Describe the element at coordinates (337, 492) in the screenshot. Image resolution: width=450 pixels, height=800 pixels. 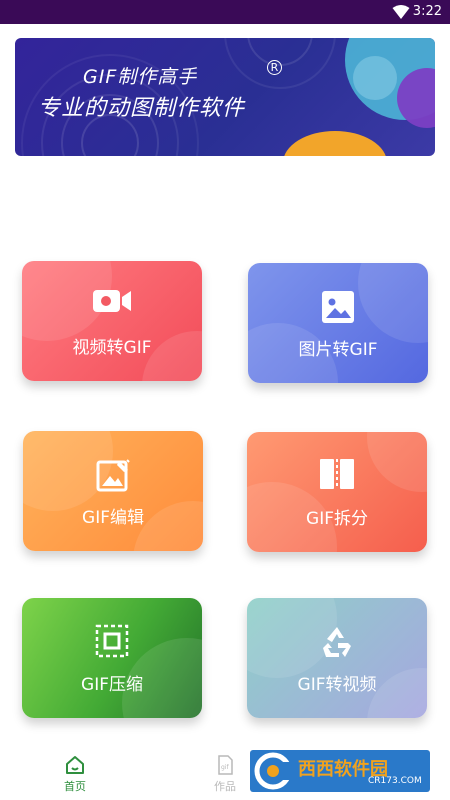
I see `gif-split-button: GIF拆分` at that location.